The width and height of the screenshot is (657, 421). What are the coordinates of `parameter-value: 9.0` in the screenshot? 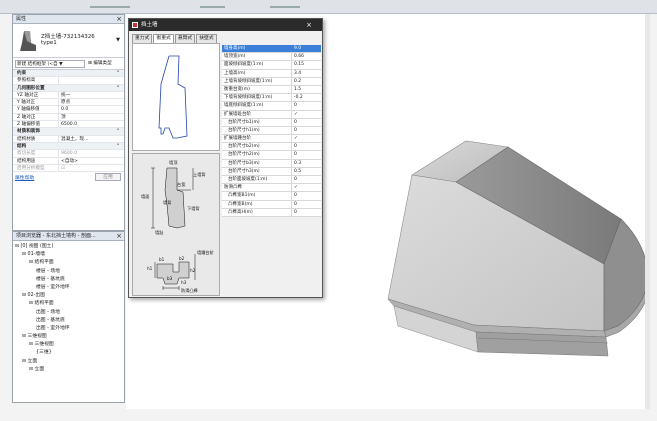 It's located at (306, 48).